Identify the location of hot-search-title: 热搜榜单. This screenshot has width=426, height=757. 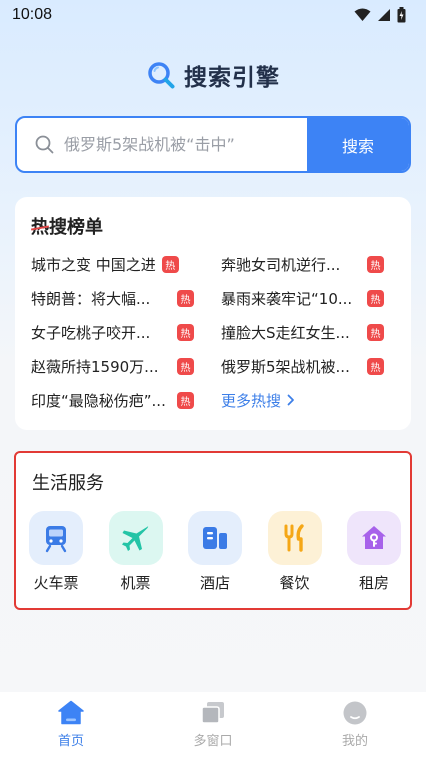
(213, 226).